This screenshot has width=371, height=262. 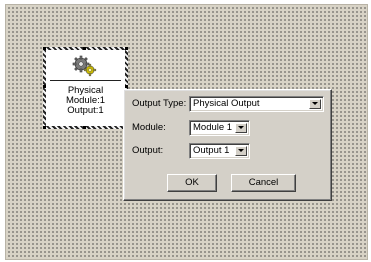 I want to click on resize-handle-b, so click(x=84, y=127).